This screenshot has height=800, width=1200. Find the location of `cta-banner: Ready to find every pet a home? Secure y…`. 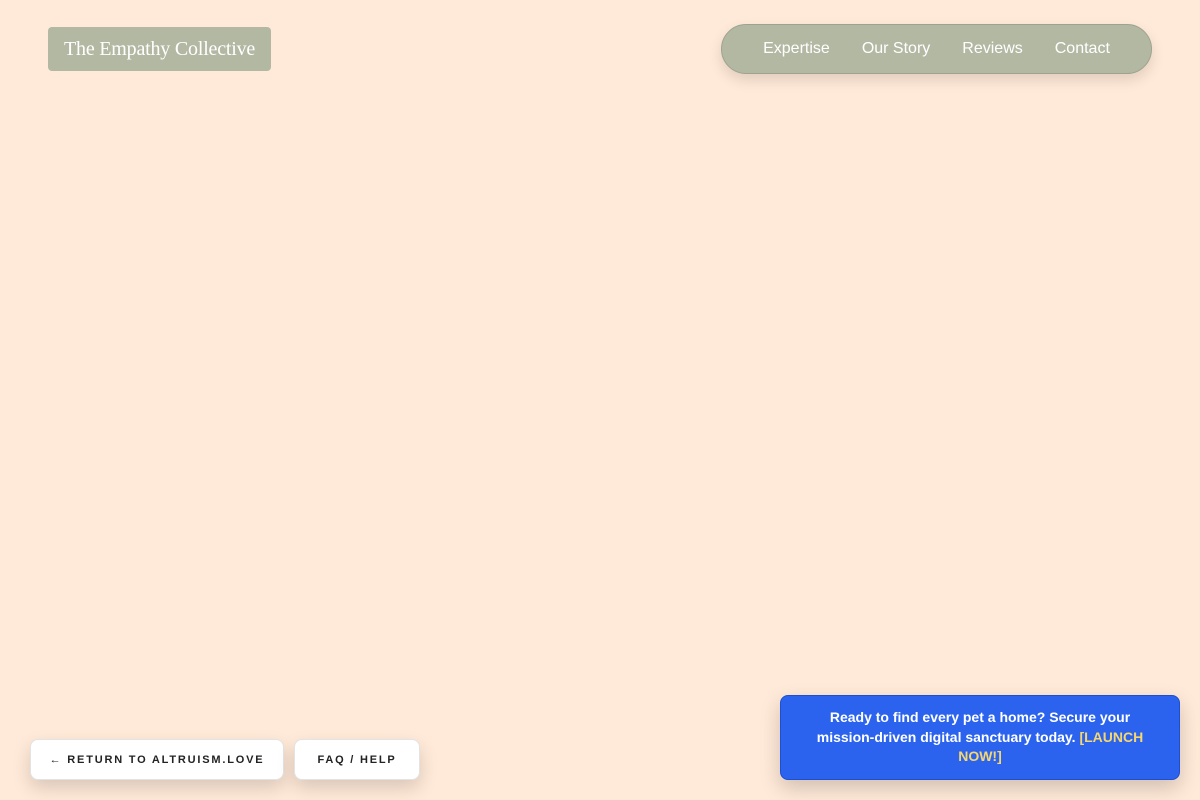

cta-banner: Ready to find every pet a home? Secure y… is located at coordinates (980, 737).